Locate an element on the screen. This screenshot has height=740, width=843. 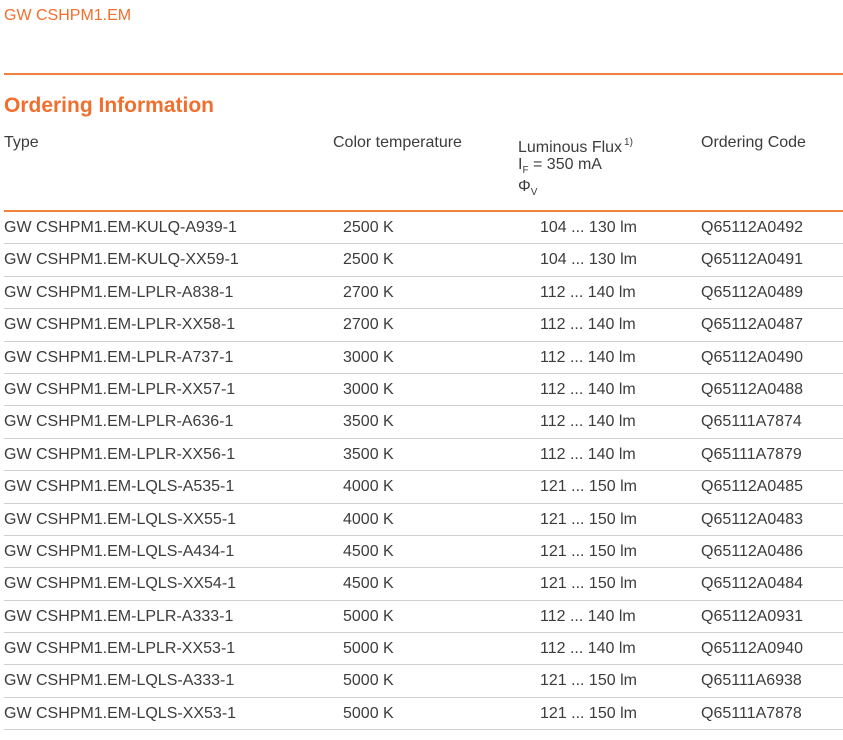
cell-type: GW CSHPM1.EM-LQLS-XX53-1 is located at coordinates (120, 713).